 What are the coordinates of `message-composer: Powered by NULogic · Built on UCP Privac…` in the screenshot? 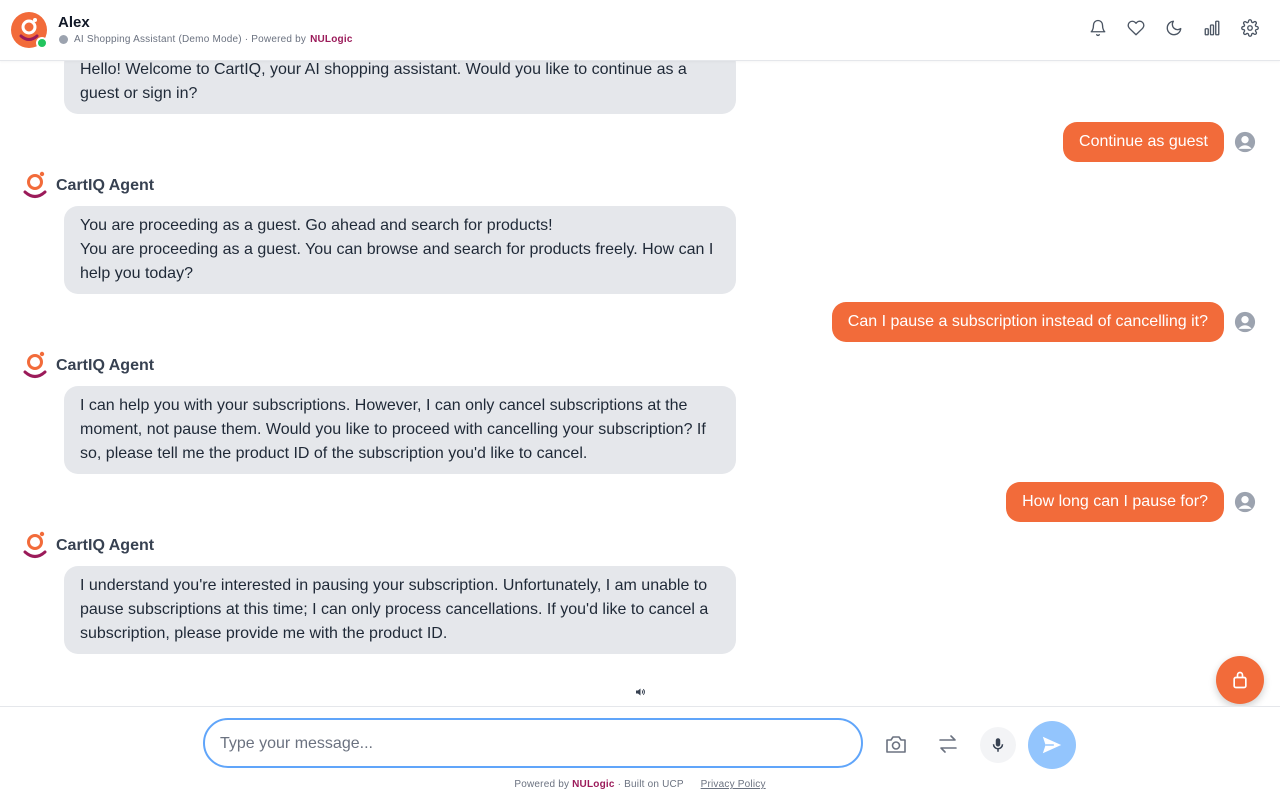 It's located at (640, 753).